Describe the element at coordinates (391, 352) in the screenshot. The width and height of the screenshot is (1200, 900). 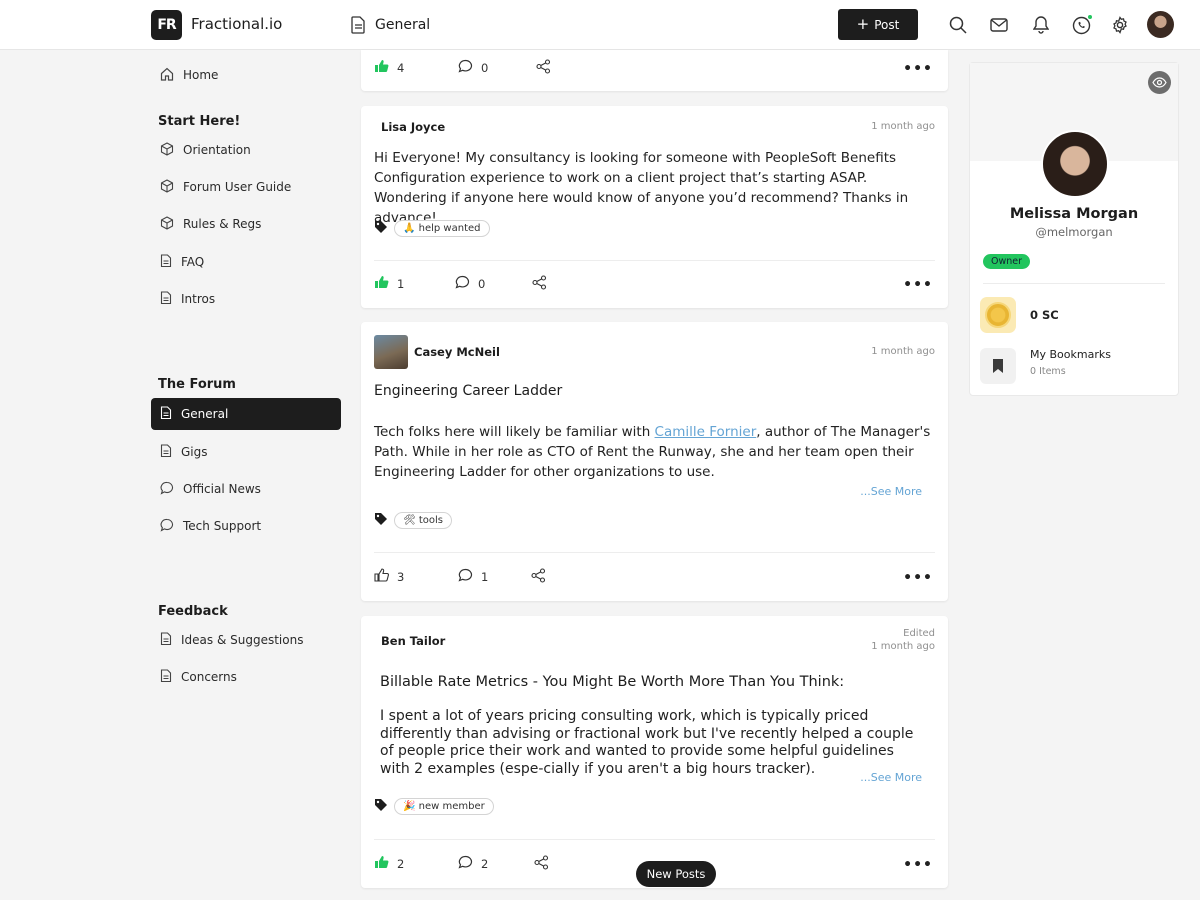
I see `author-avatar` at that location.